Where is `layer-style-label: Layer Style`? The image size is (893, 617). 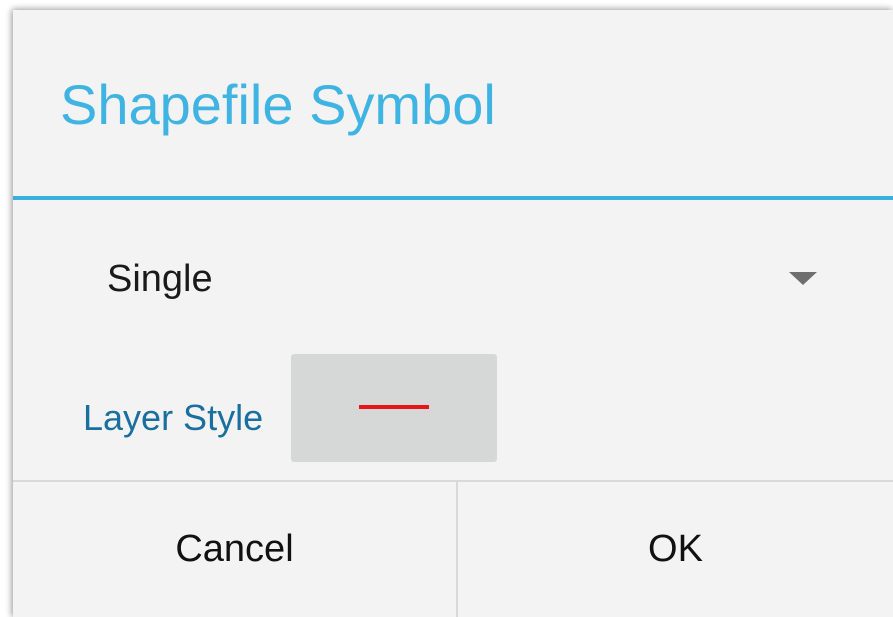
layer-style-label: Layer Style is located at coordinates (173, 417).